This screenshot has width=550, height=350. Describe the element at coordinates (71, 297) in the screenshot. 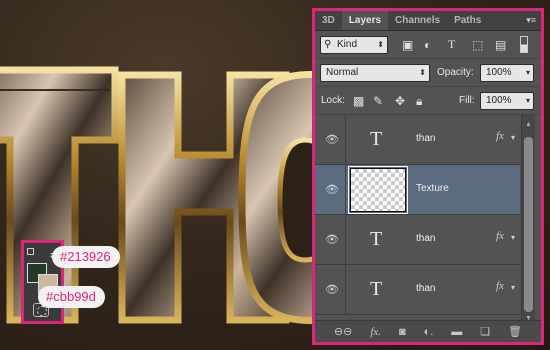

I see `background-color-label: #cbb99d` at that location.